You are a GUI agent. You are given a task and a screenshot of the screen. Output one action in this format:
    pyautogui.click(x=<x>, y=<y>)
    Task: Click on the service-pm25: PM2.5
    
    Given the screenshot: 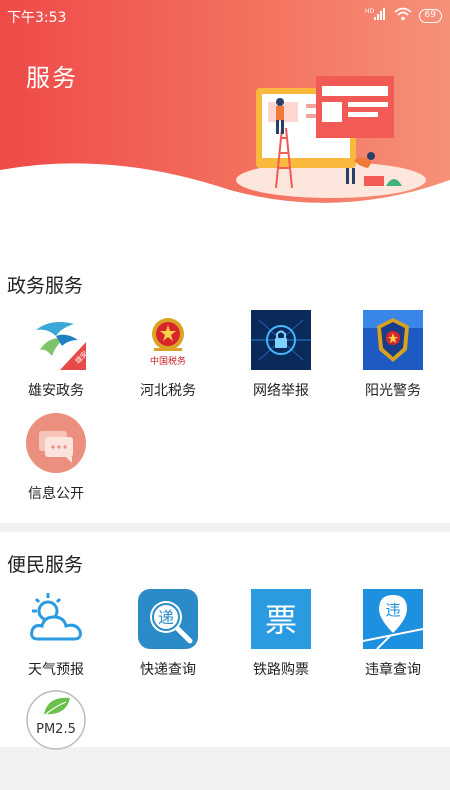 What is the action you would take?
    pyautogui.click(x=56, y=740)
    